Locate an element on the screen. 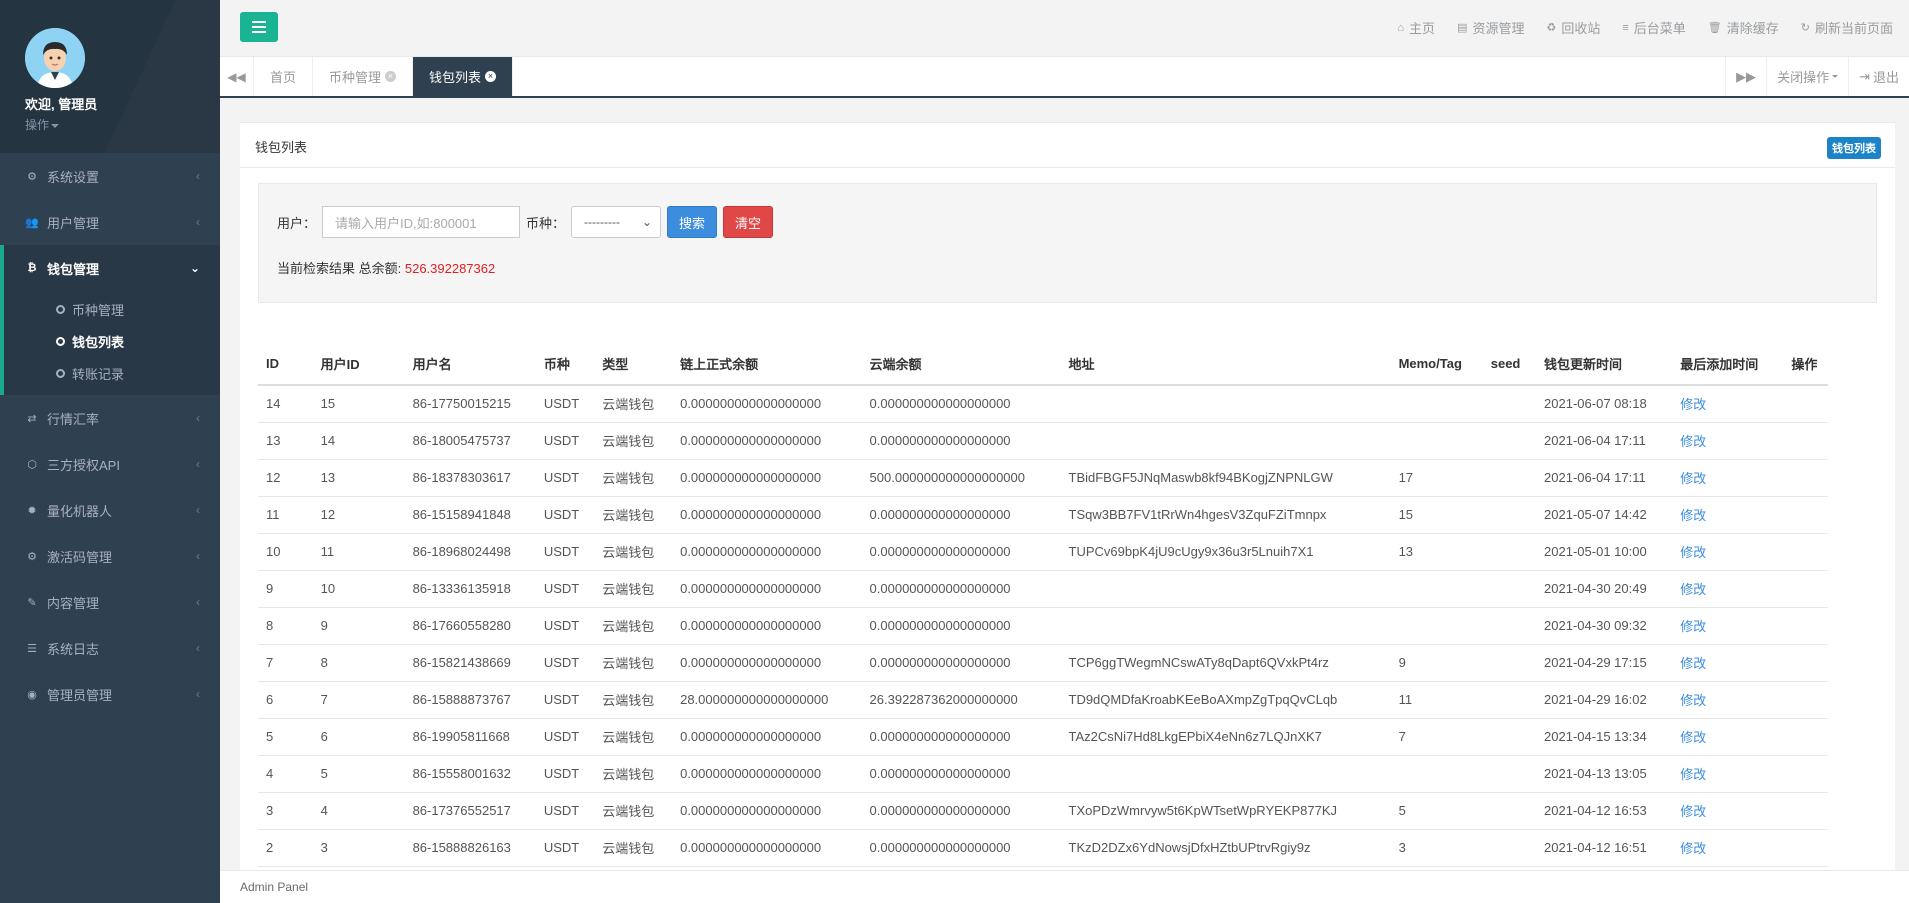 The height and width of the screenshot is (903, 1909). table-cell: TSqw3BB7FV1tRrWn4hgesV3ZquFZiTmnpx is located at coordinates (1225, 515).